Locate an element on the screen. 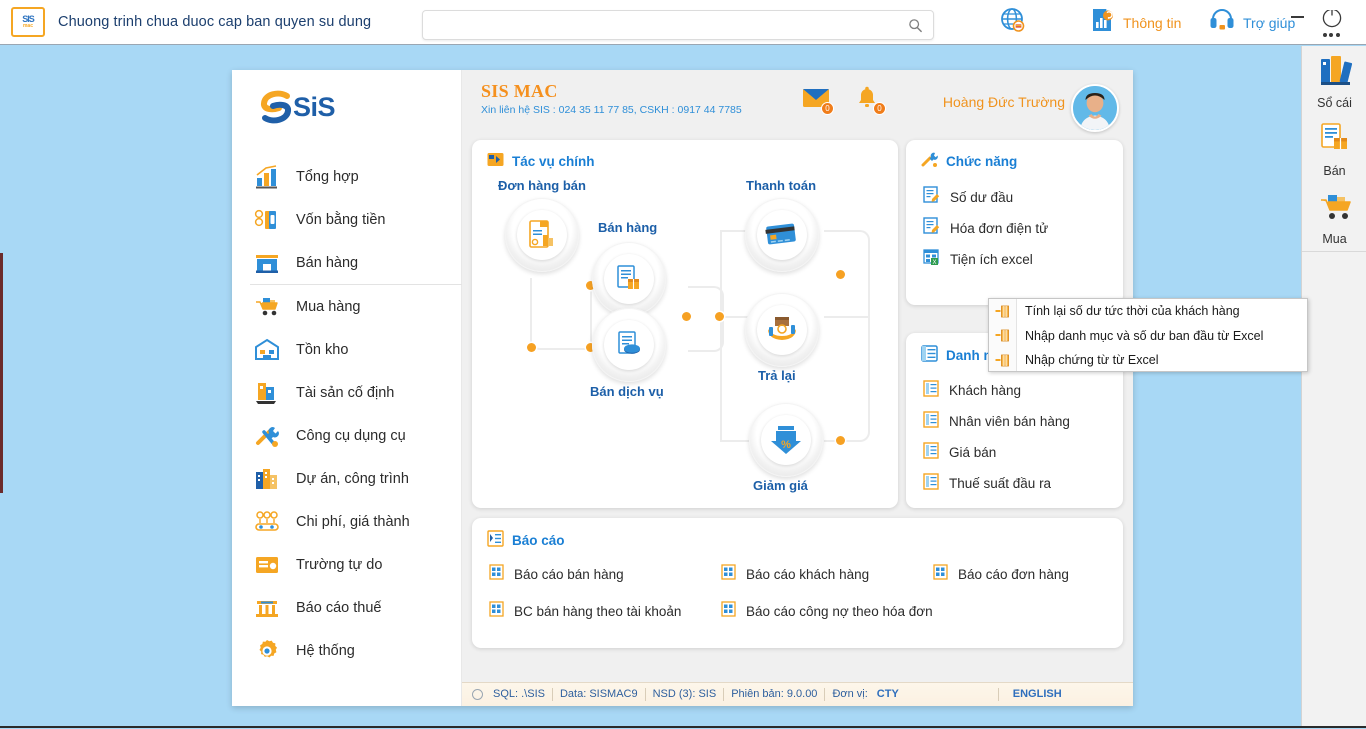  search-input is located at coordinates (670, 25).